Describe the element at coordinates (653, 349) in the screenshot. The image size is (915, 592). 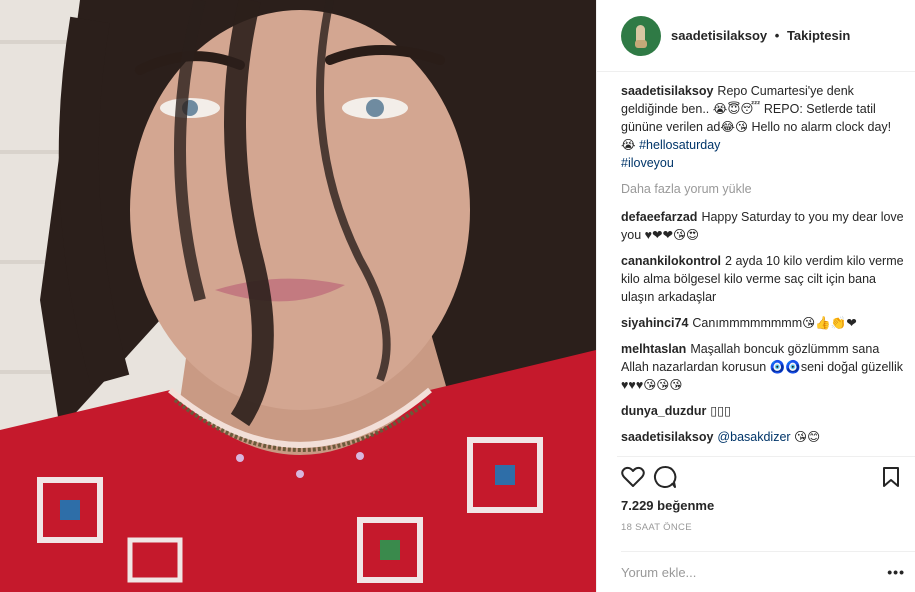
I see `comment-username: melhtaslan` at that location.